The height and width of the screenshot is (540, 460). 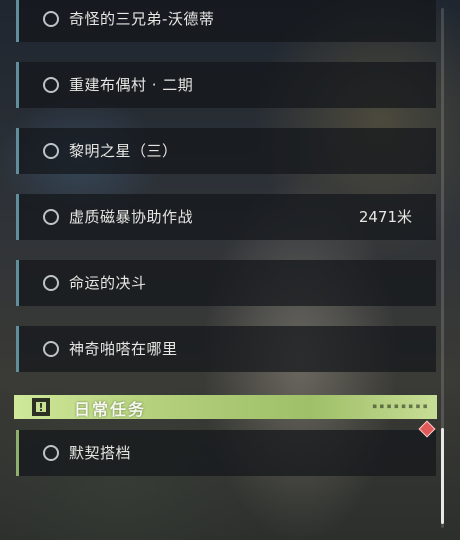 What do you see at coordinates (225, 407) in the screenshot?
I see `daily-tasks-header: ! 日常任务 ■ ■ ■ ■ ■ ■ ■ ■` at bounding box center [225, 407].